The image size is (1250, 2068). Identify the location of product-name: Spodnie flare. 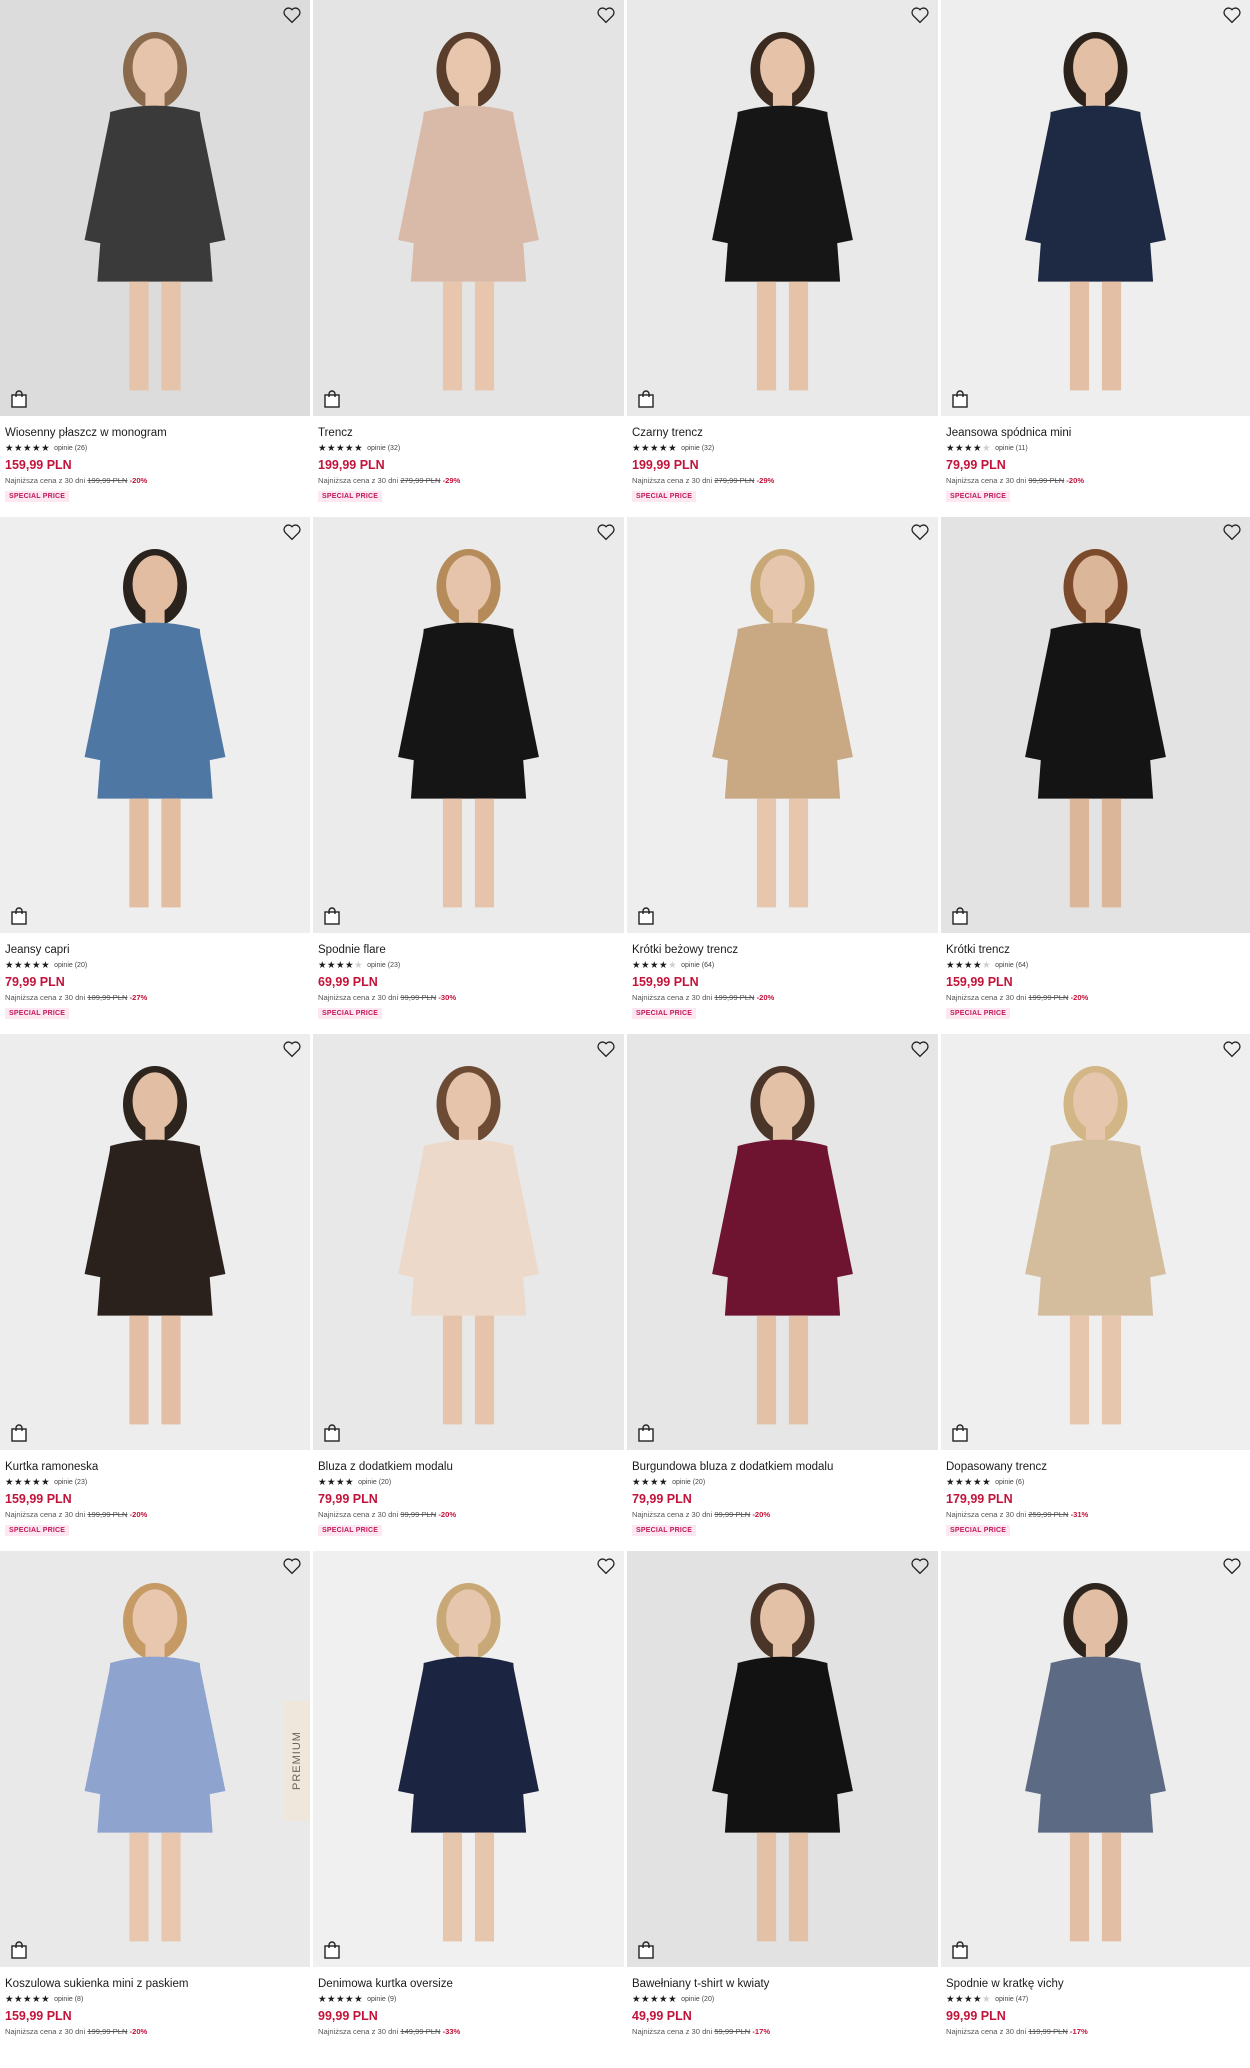
(472, 950).